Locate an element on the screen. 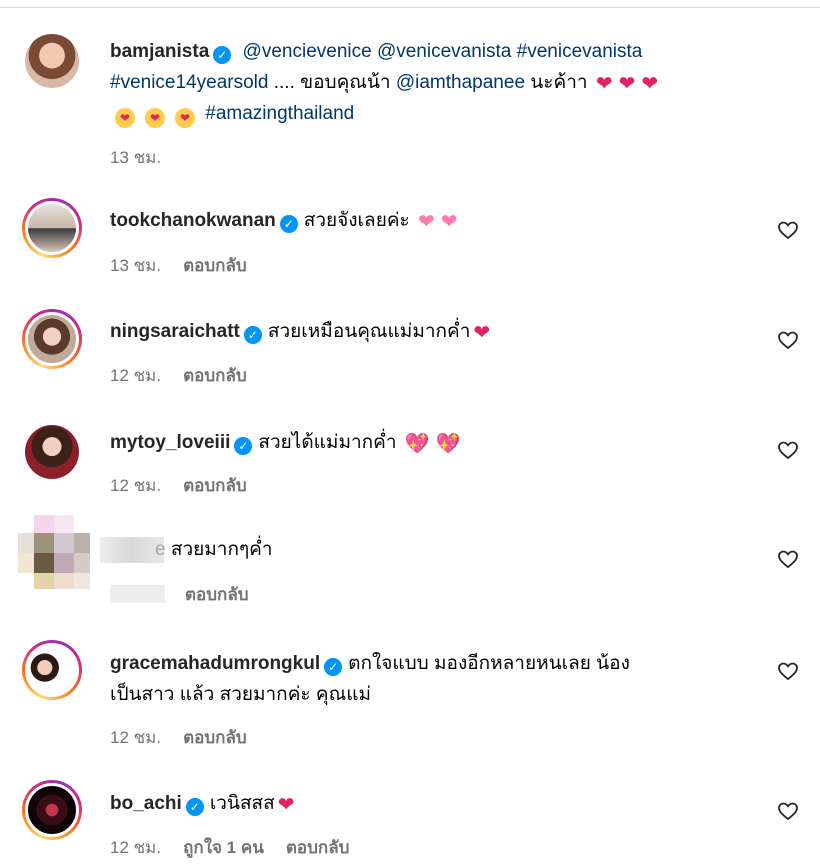 The image size is (820, 867). caption-mention: @iamthapanee is located at coordinates (460, 82).